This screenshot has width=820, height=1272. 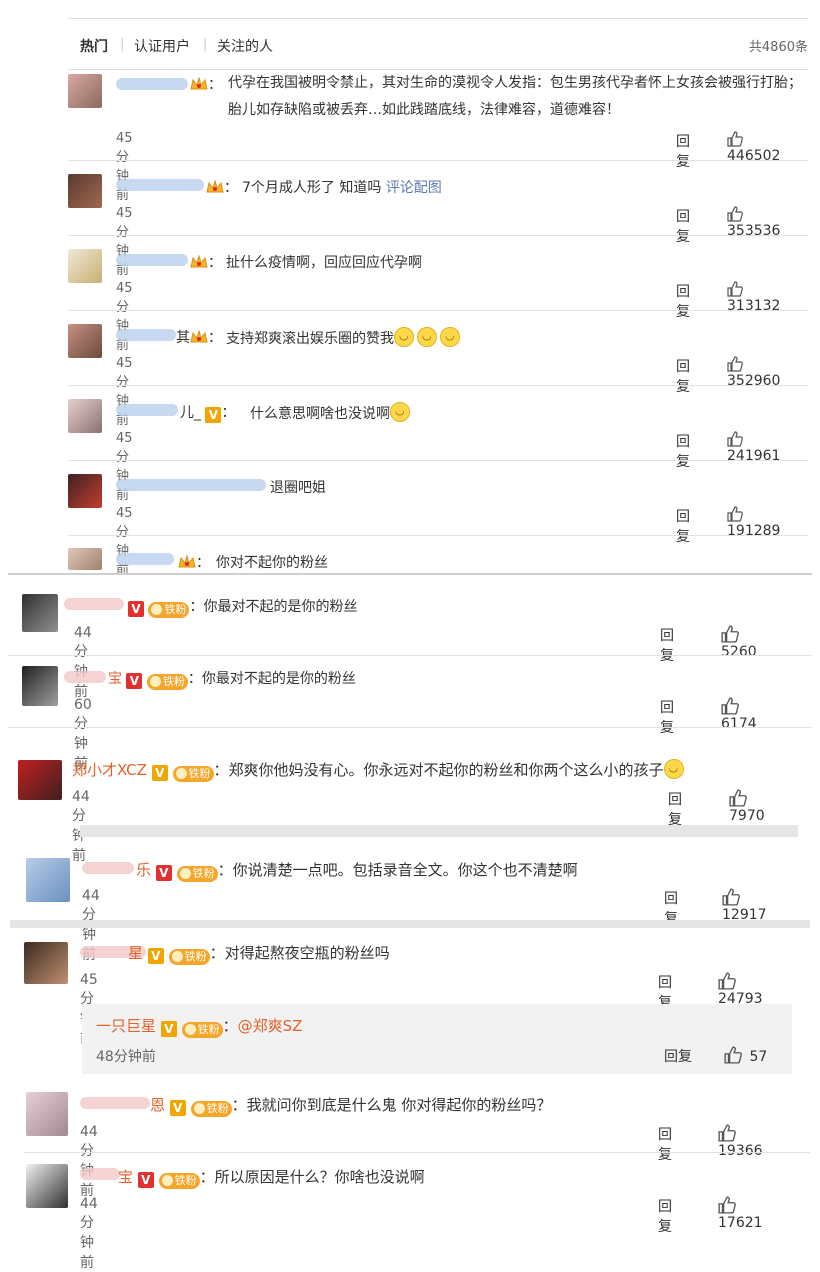 I want to click on tab-hot: 热门, so click(x=94, y=46).